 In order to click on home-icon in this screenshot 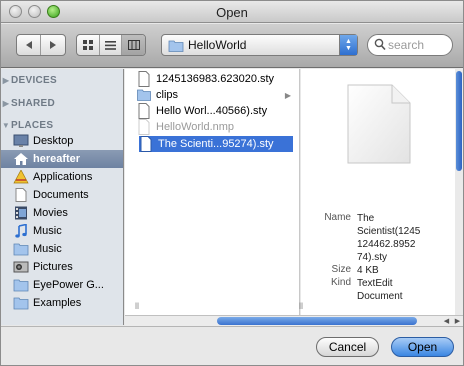, I will do `click(21, 159)`.